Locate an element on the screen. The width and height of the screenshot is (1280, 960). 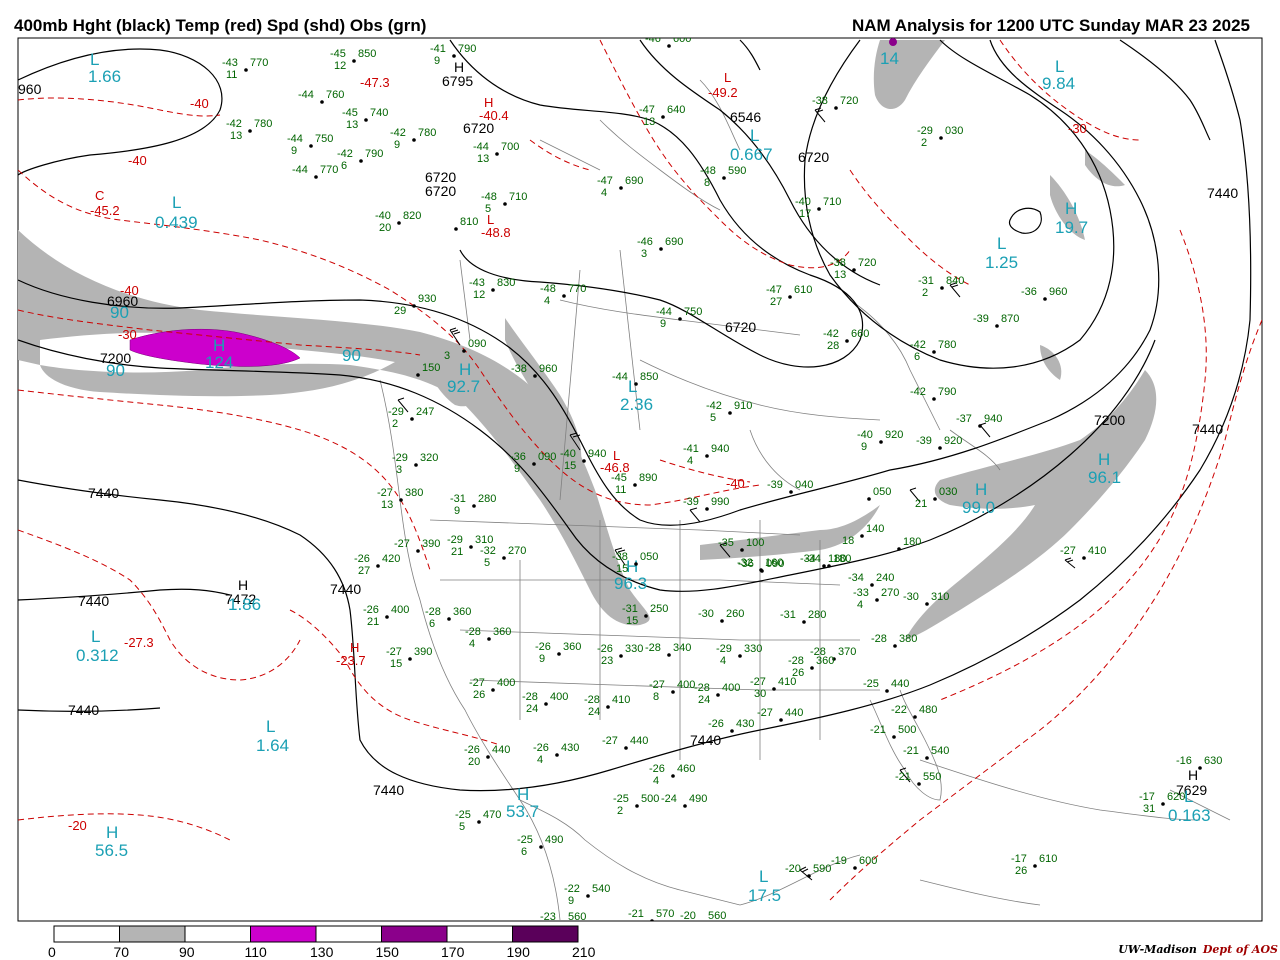
obs-height: 920 is located at coordinates (953, 441).